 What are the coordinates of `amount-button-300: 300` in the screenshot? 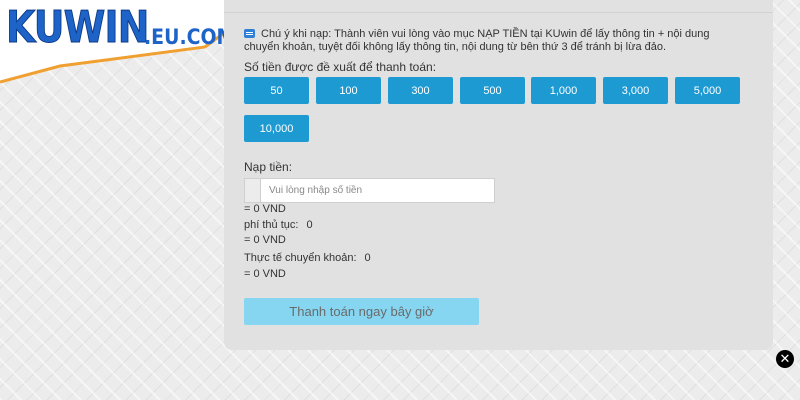 It's located at (420, 90).